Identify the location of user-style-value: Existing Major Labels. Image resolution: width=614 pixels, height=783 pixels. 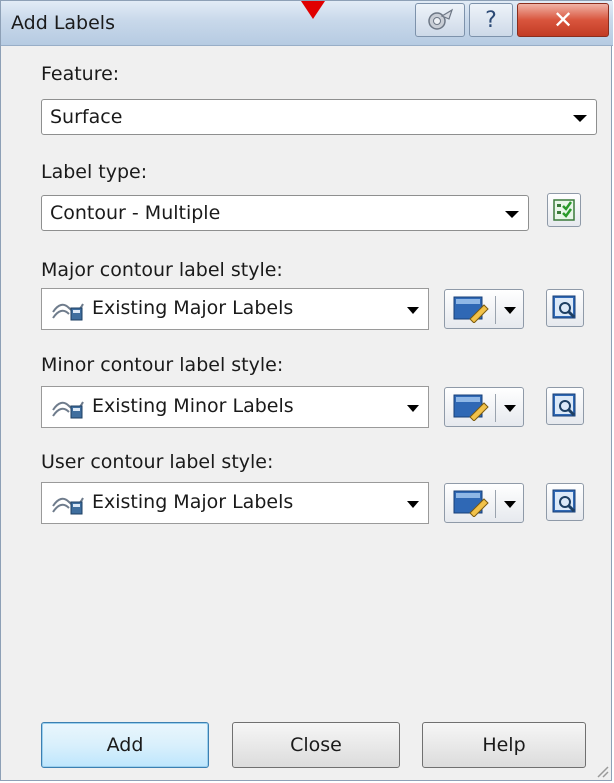
(193, 502).